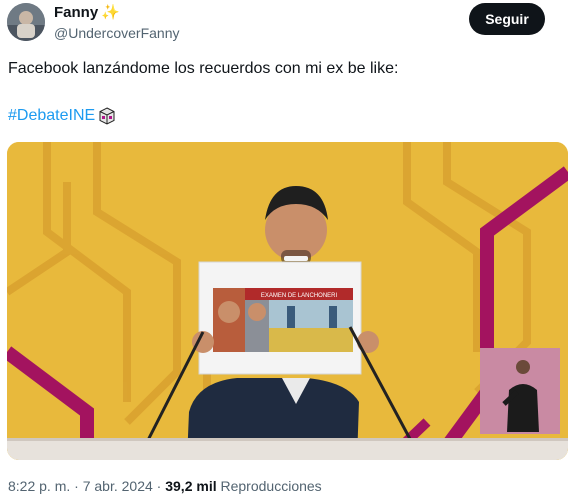 This screenshot has width=568, height=494. What do you see at coordinates (76, 13) in the screenshot?
I see `author-name-text: Fanny` at bounding box center [76, 13].